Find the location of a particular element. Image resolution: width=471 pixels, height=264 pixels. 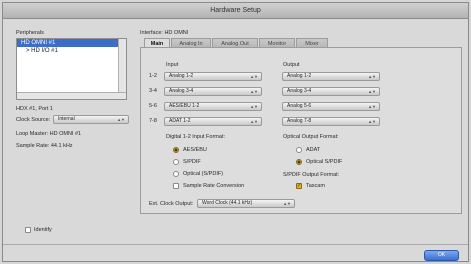

output-select-3-4: Analog 3-4 ▲▼ is located at coordinates (331, 91).